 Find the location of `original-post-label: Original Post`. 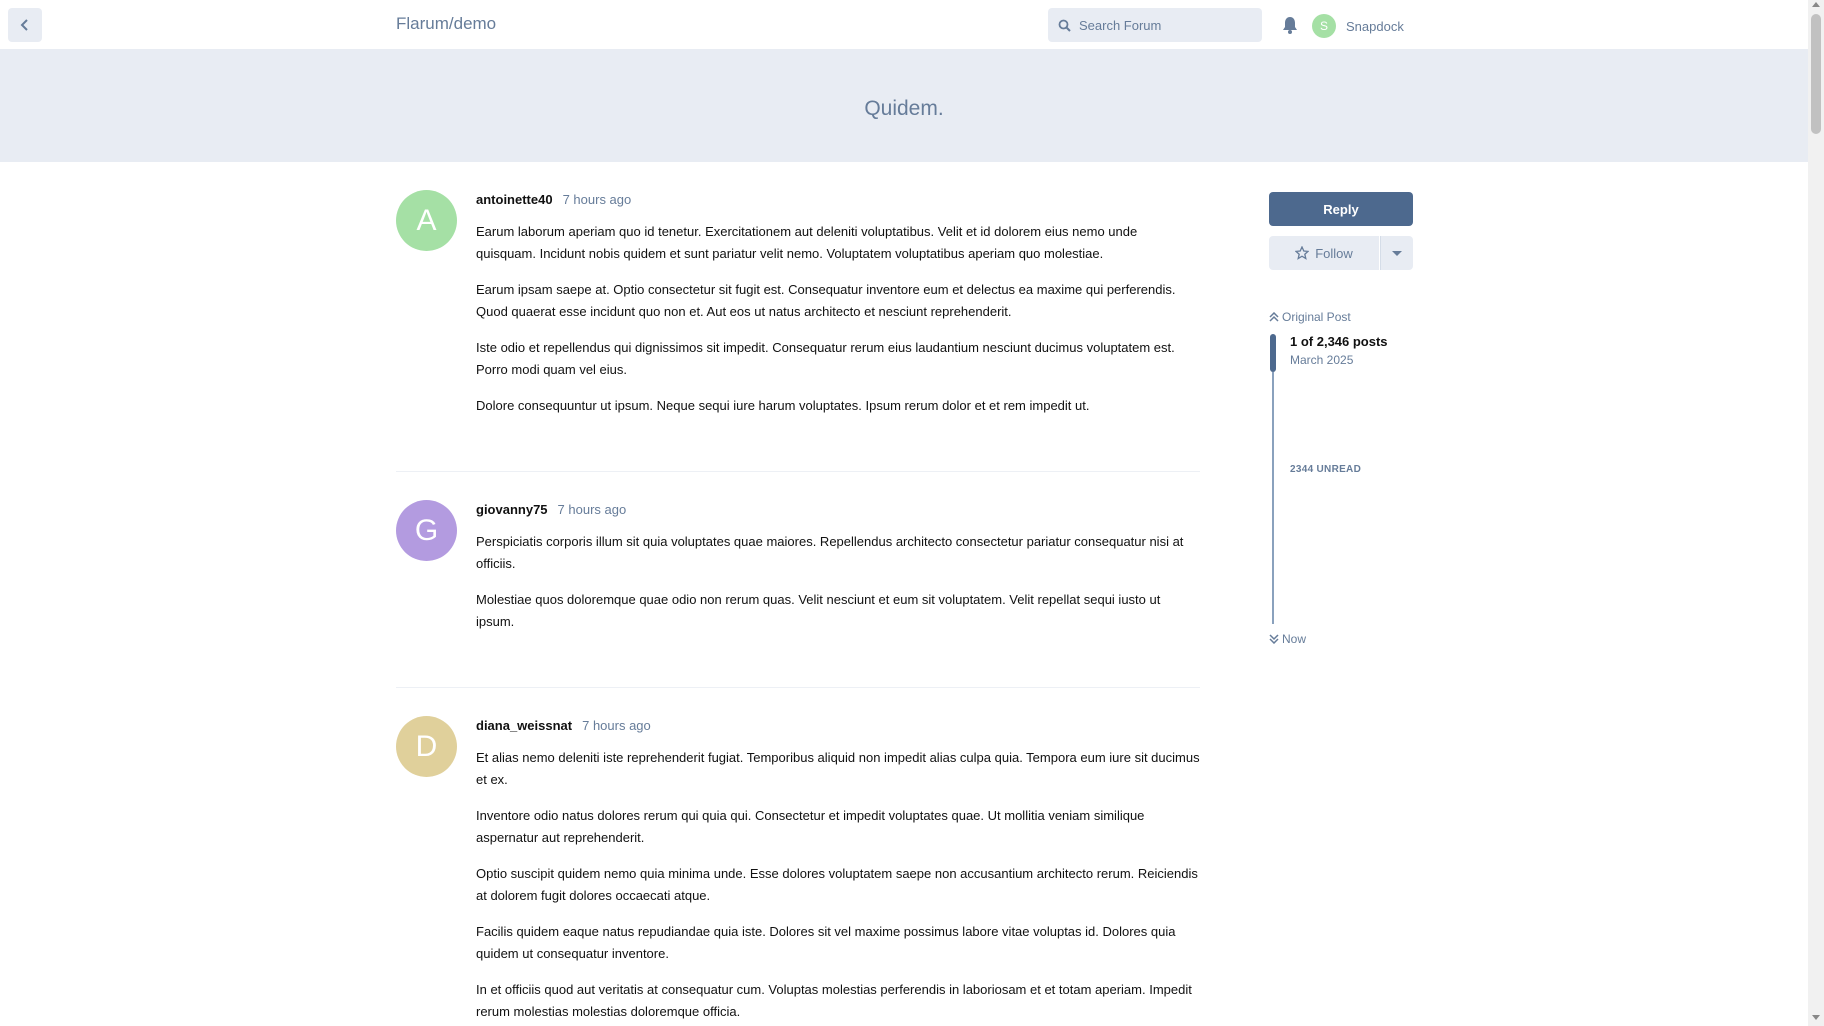

original-post-label: Original Post is located at coordinates (1316, 317).